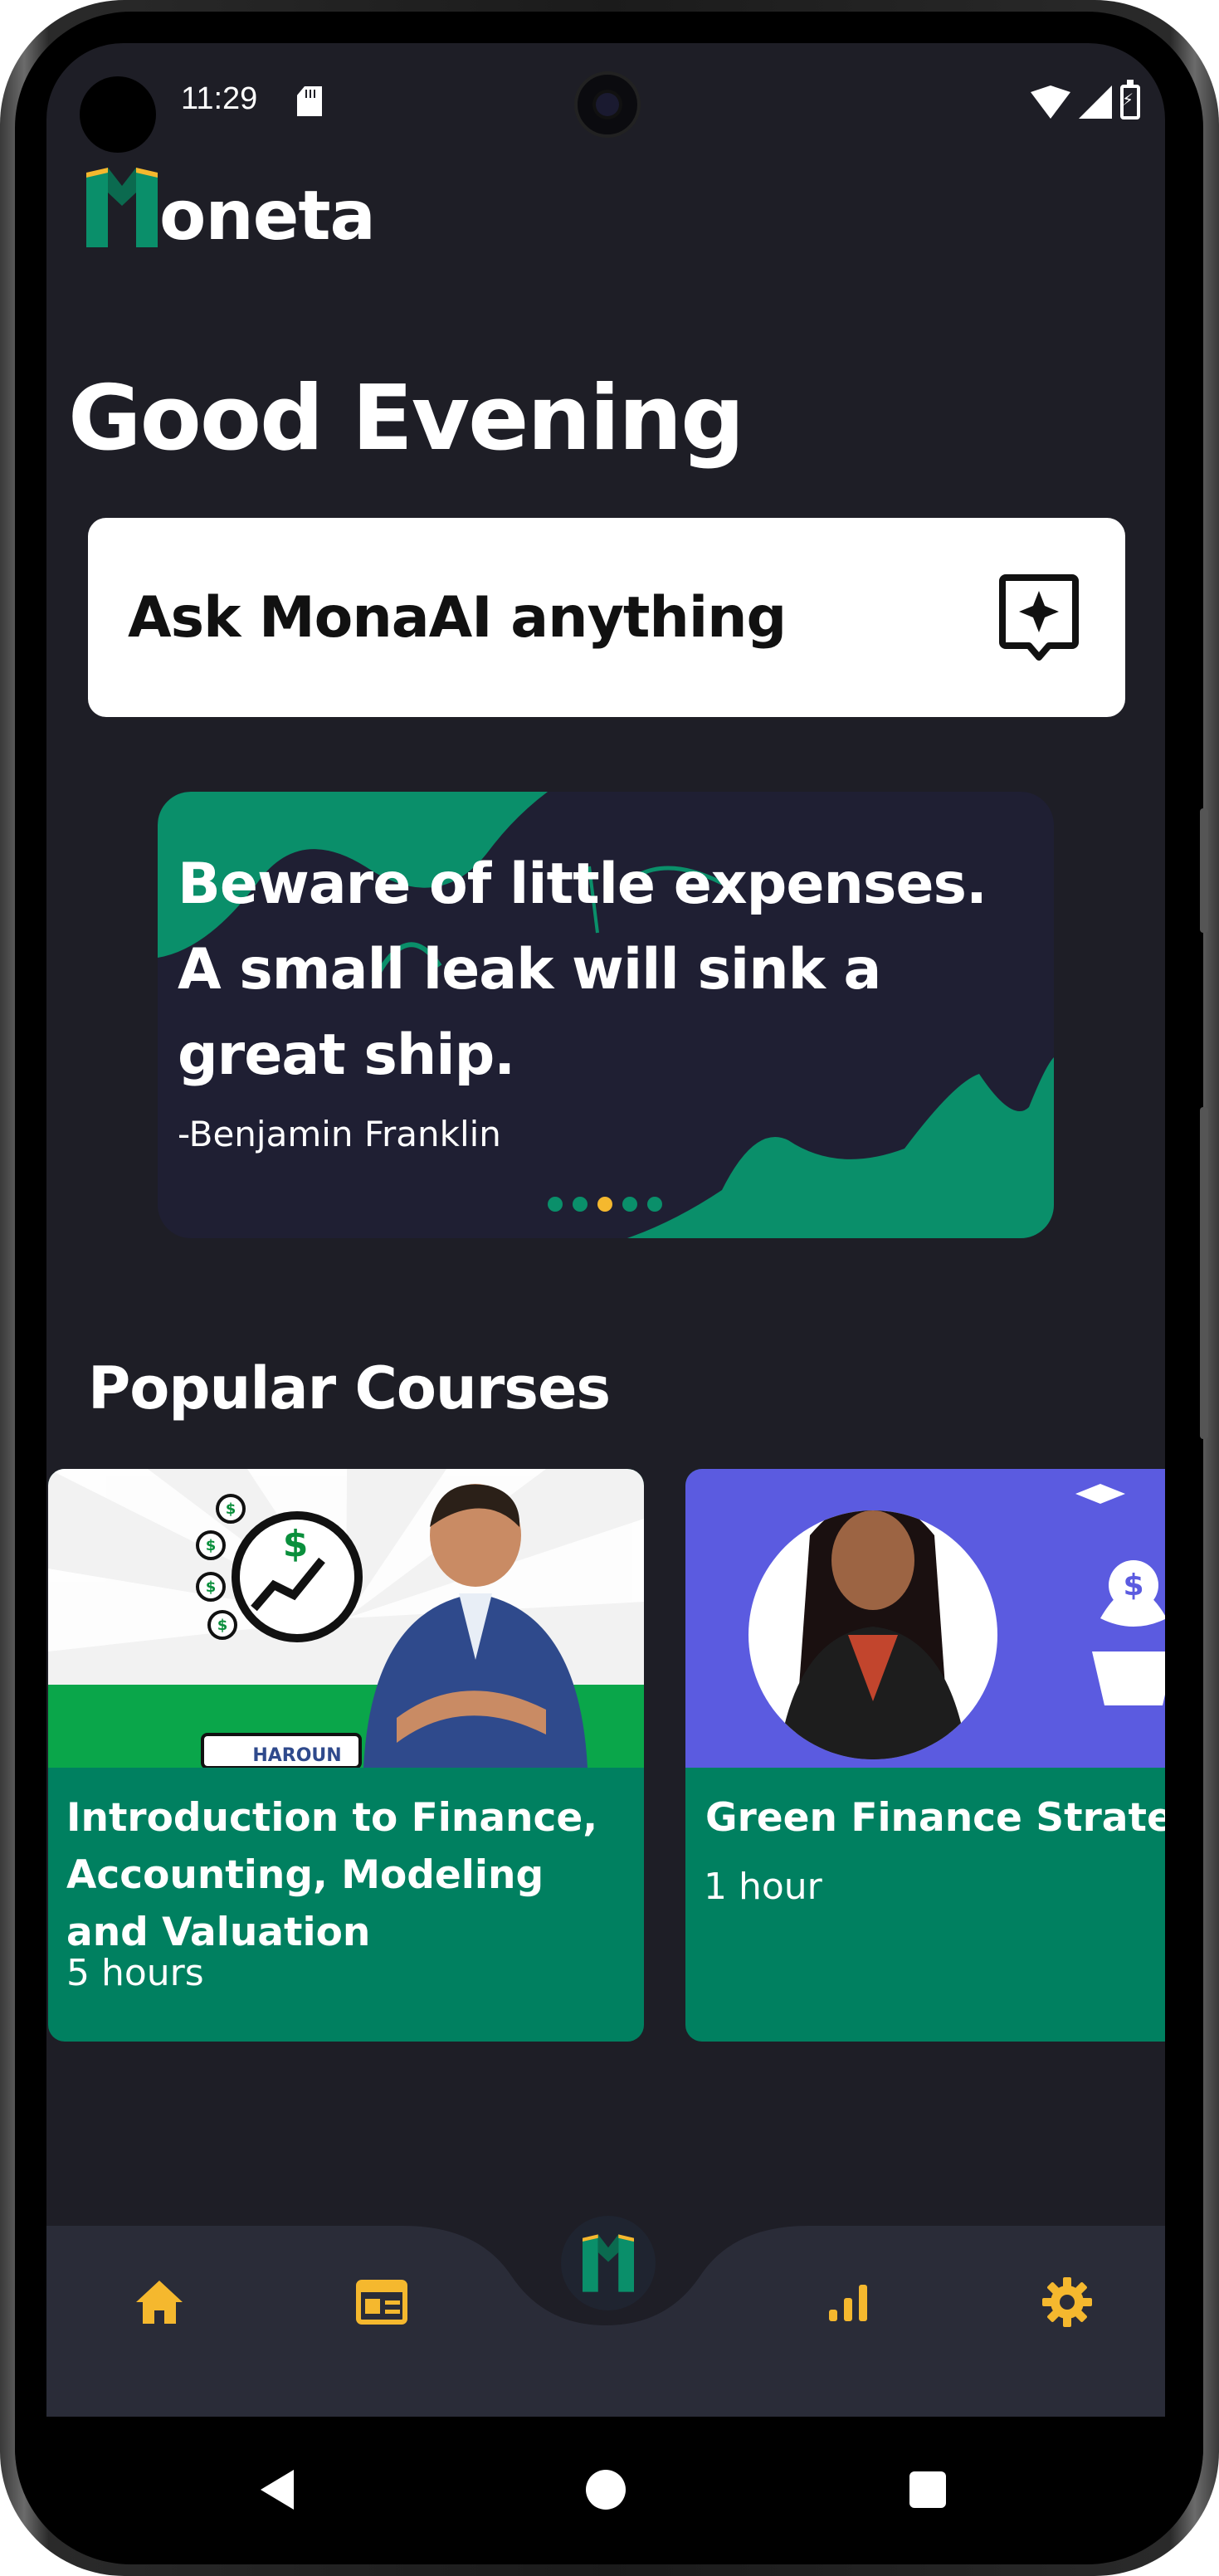 The height and width of the screenshot is (2576, 1219). Describe the element at coordinates (1204, 871) in the screenshot. I see `volume-button` at that location.